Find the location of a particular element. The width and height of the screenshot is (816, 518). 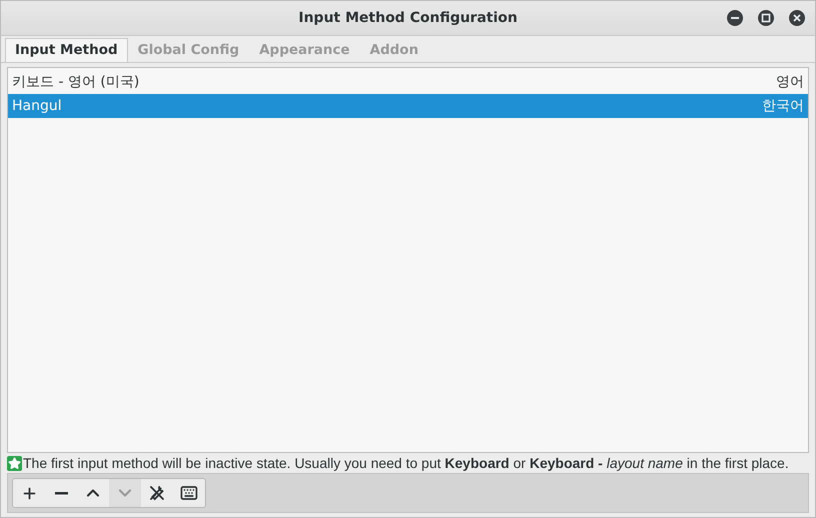

maximize-icon is located at coordinates (766, 18).